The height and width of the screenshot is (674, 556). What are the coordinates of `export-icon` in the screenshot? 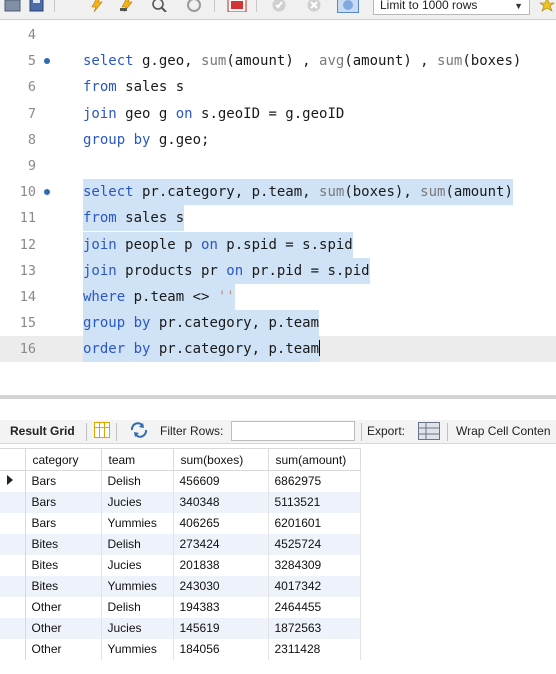 It's located at (429, 432).